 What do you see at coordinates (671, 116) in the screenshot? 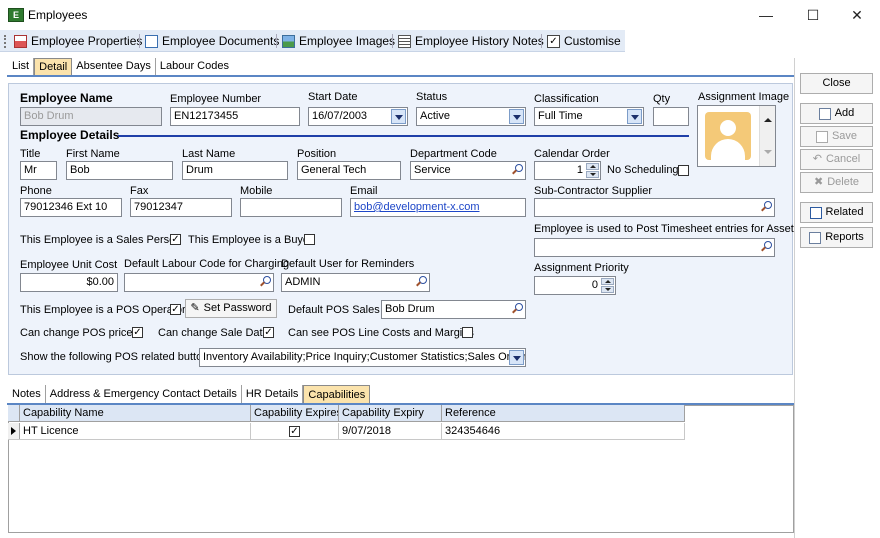
I see `qty-field` at bounding box center [671, 116].